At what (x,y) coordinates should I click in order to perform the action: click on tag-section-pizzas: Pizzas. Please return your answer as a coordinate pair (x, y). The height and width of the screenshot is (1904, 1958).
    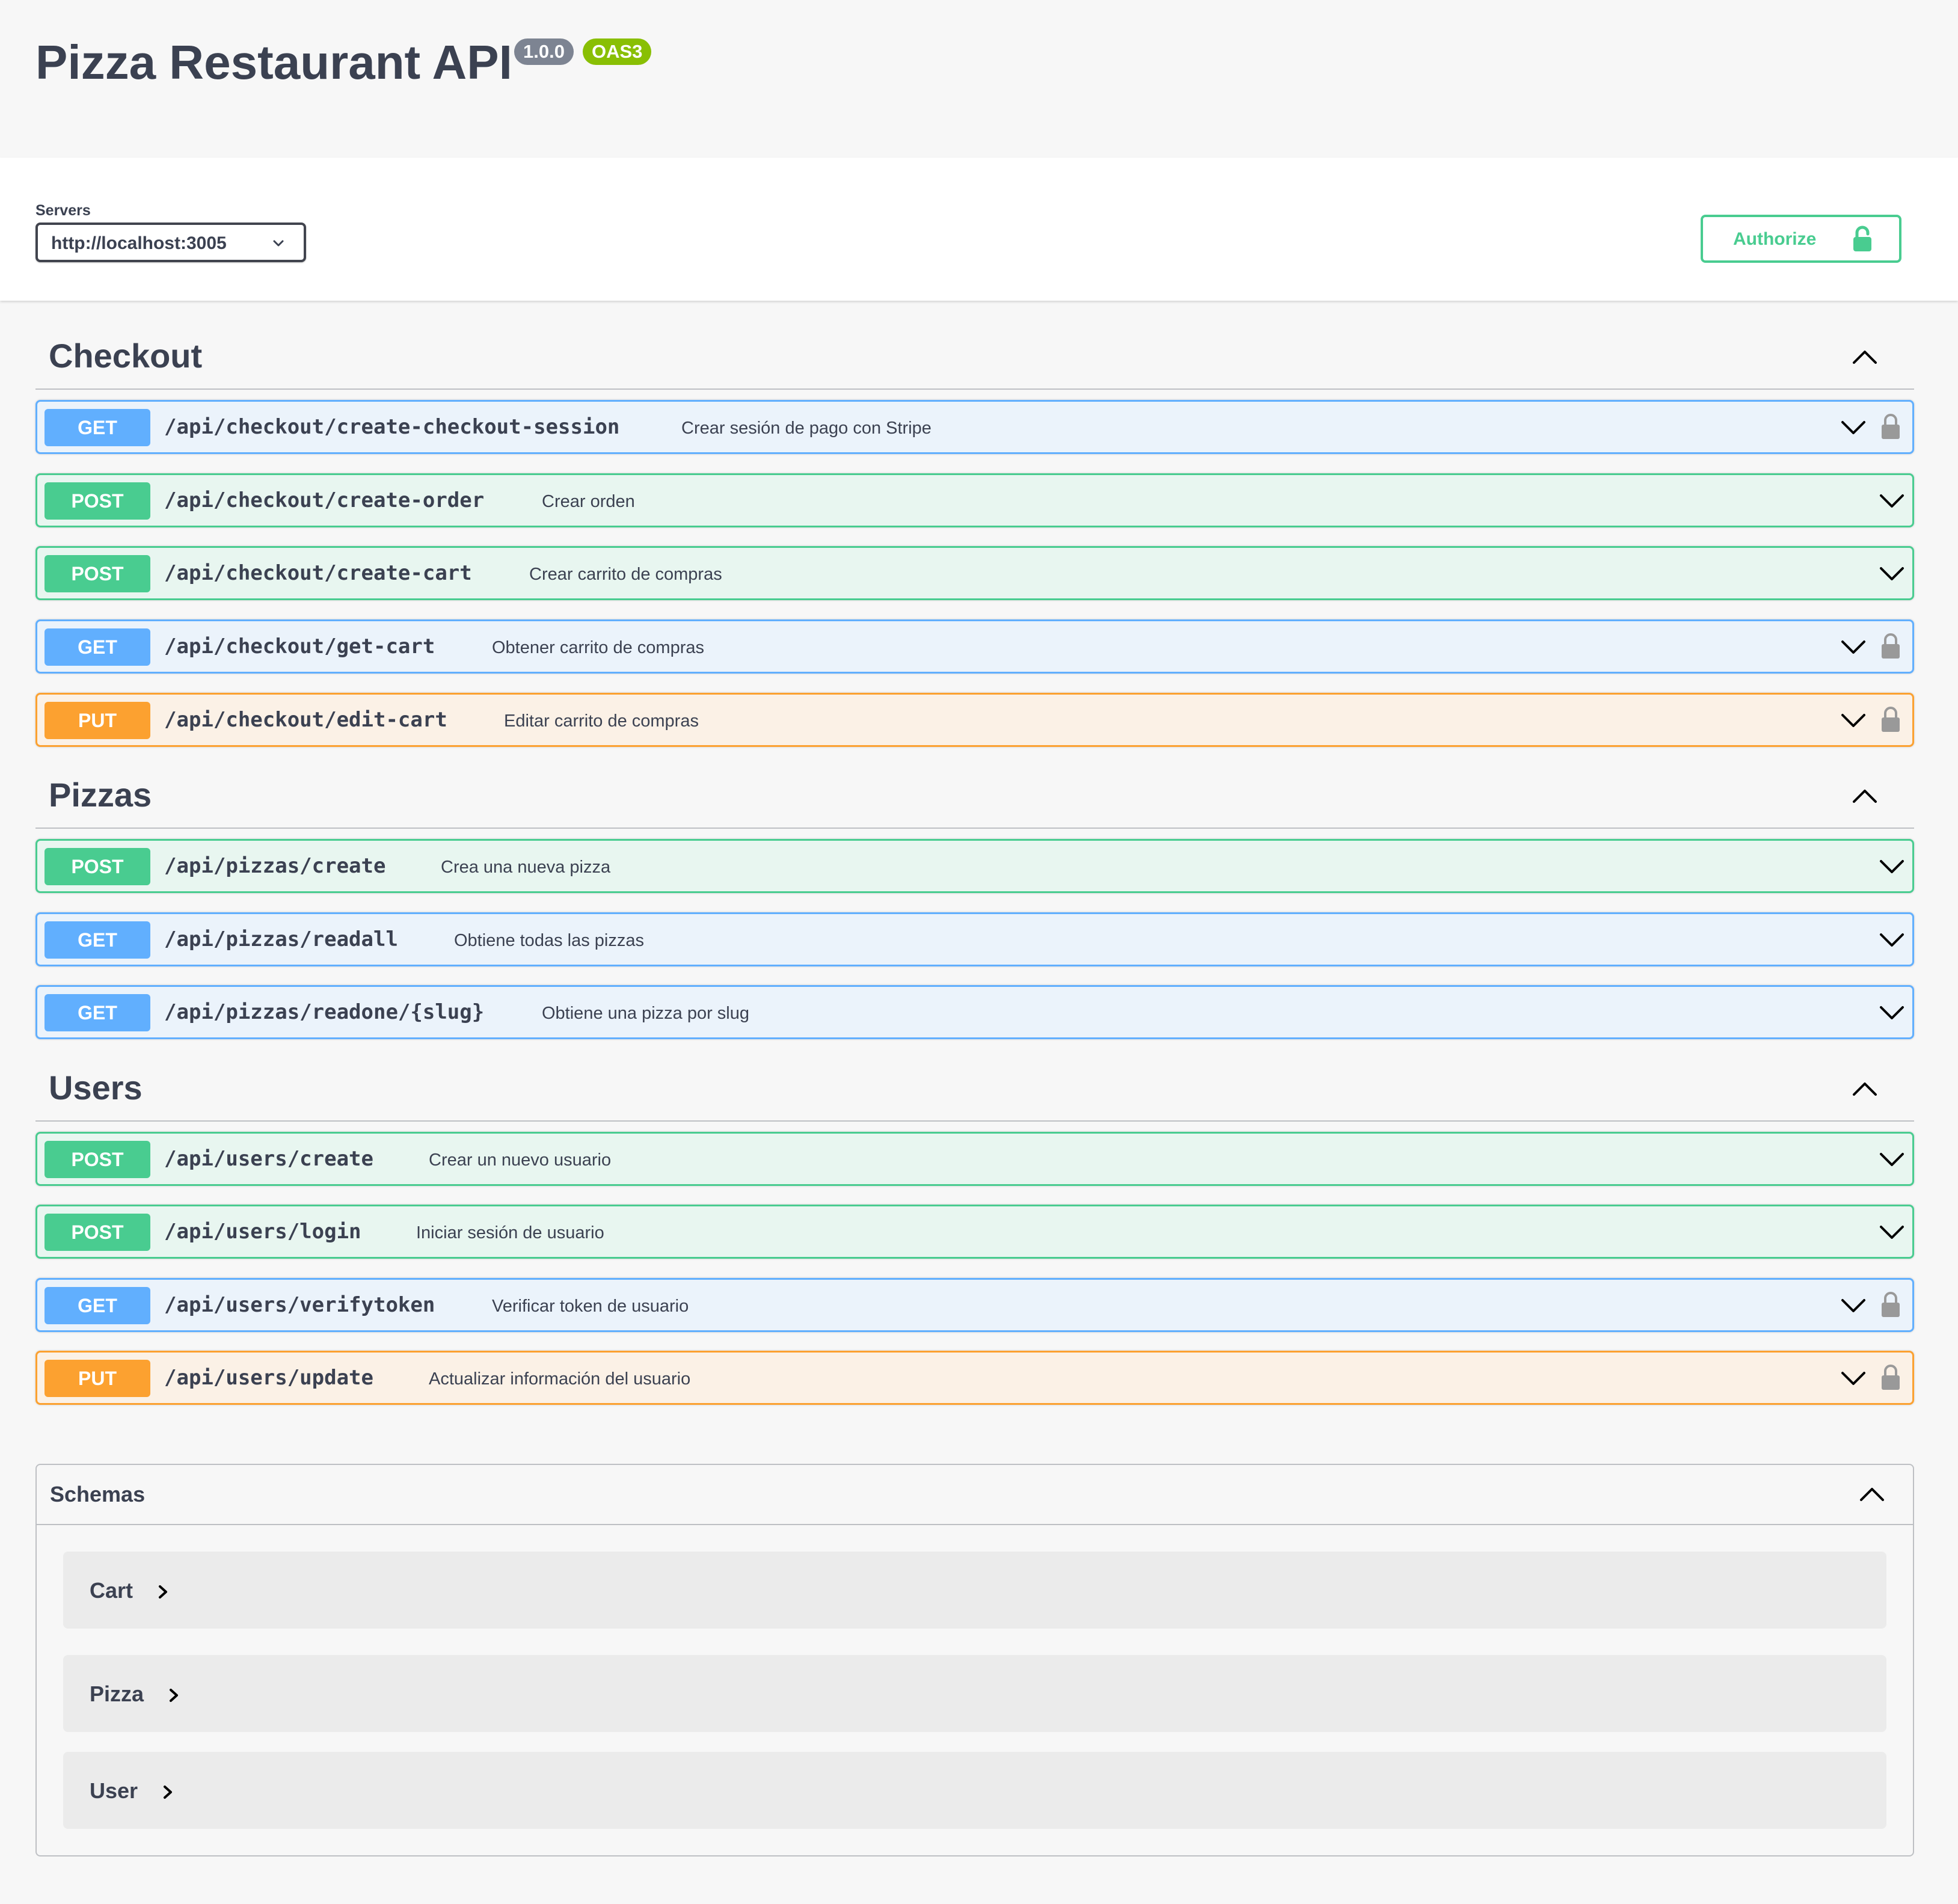
    Looking at the image, I should click on (974, 799).